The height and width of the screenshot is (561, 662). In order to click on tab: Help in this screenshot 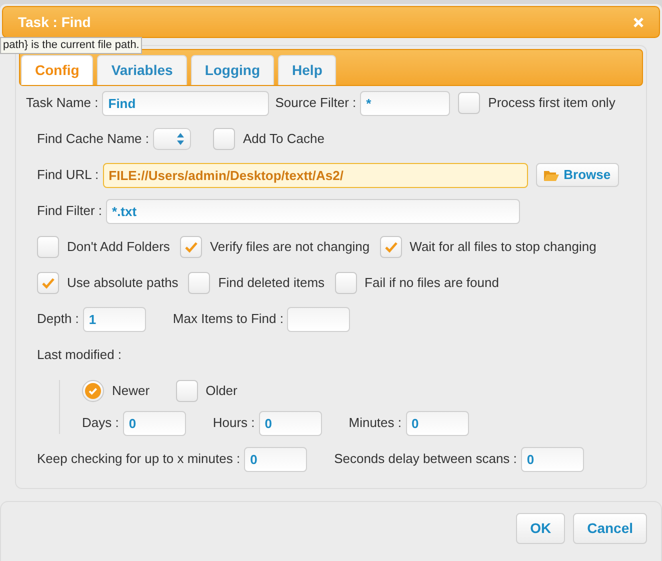, I will do `click(307, 70)`.